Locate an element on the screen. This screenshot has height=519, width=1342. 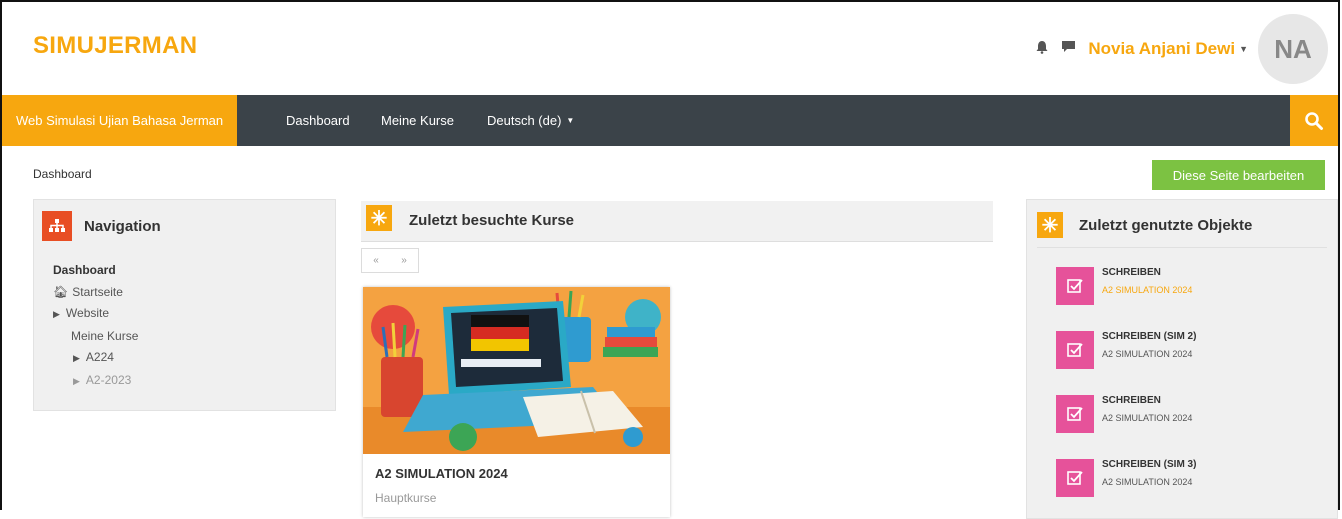
next-arrow-icon: » is located at coordinates (404, 260).